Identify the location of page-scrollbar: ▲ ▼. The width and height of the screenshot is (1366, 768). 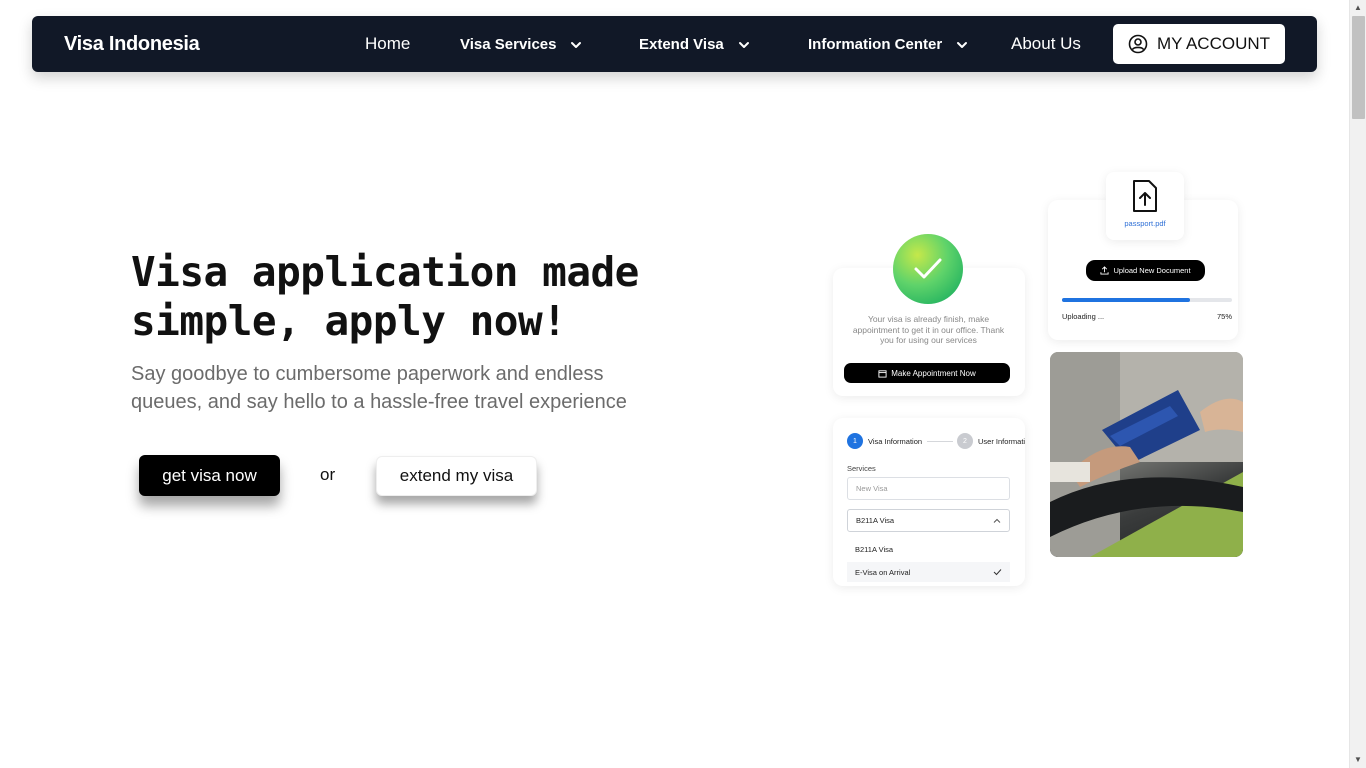
(1357, 384).